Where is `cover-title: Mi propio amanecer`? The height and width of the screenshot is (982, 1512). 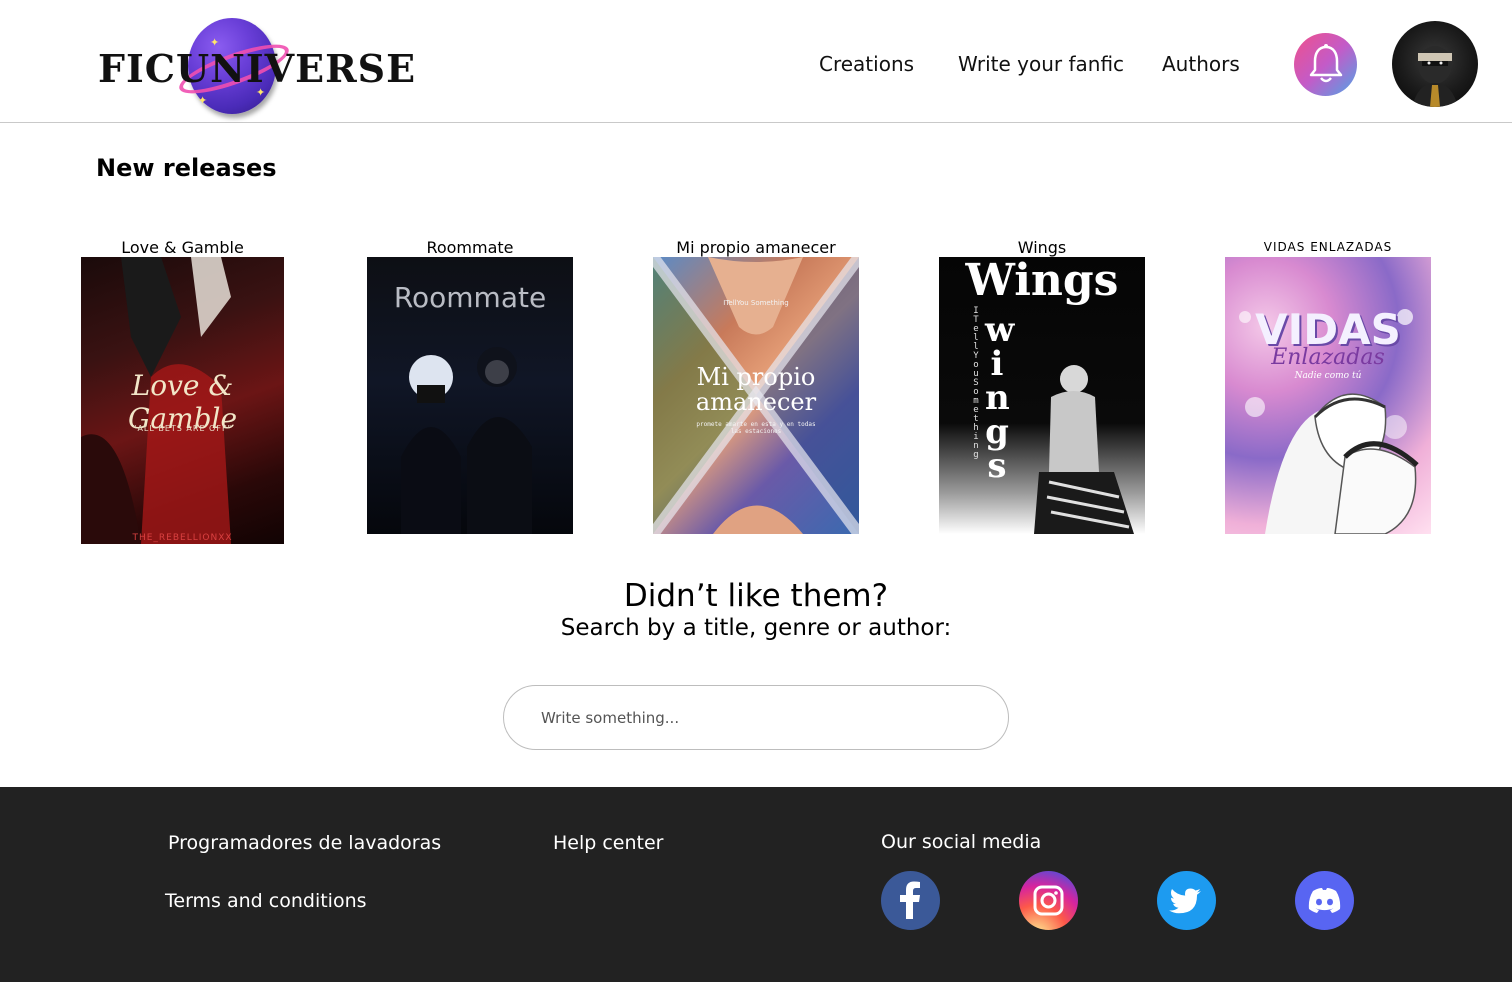
cover-title: Mi propio amanecer is located at coordinates (756, 389).